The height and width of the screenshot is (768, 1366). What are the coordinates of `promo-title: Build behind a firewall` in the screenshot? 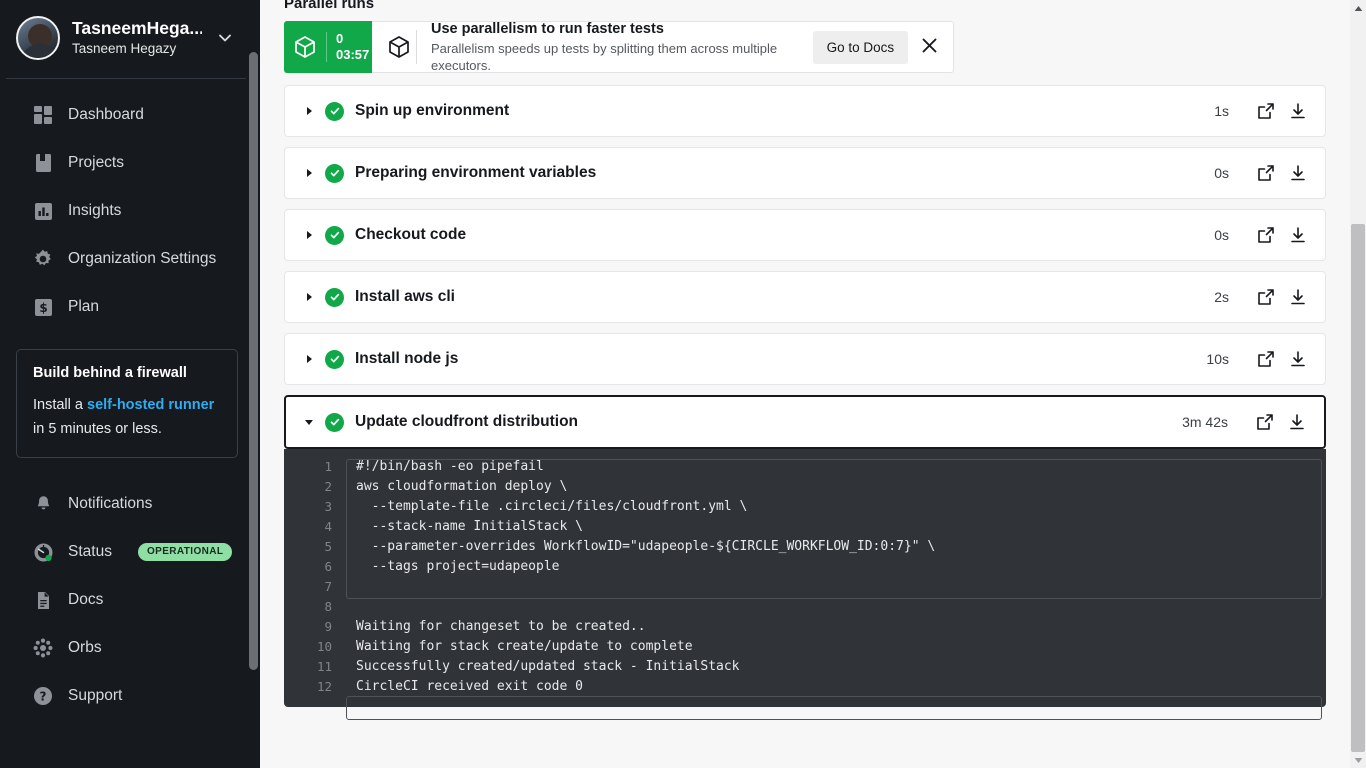 It's located at (110, 373).